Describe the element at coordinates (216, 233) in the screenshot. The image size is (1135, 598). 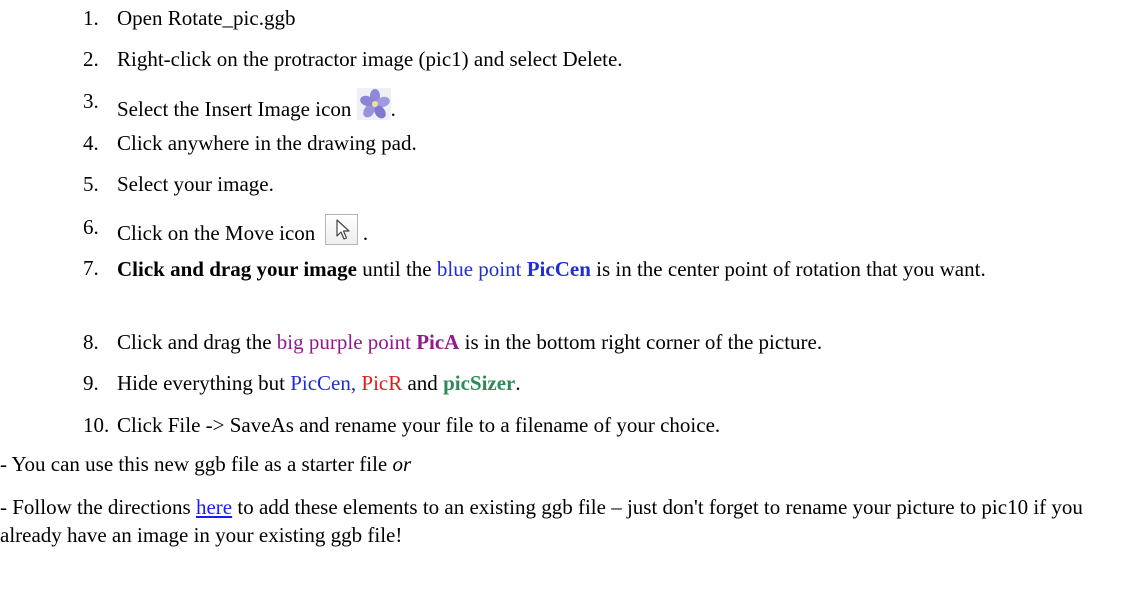
I see `step-text-before: Click on the Move icon` at that location.